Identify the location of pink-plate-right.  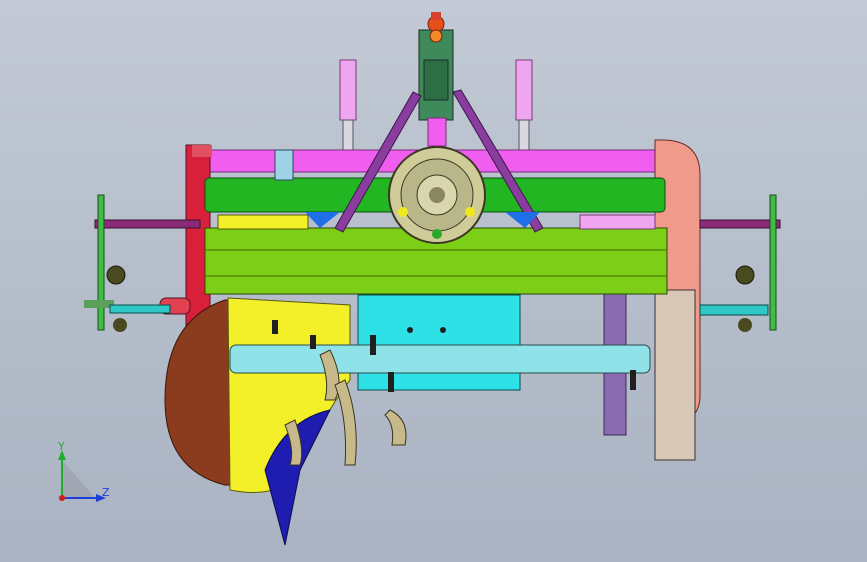
(617, 222).